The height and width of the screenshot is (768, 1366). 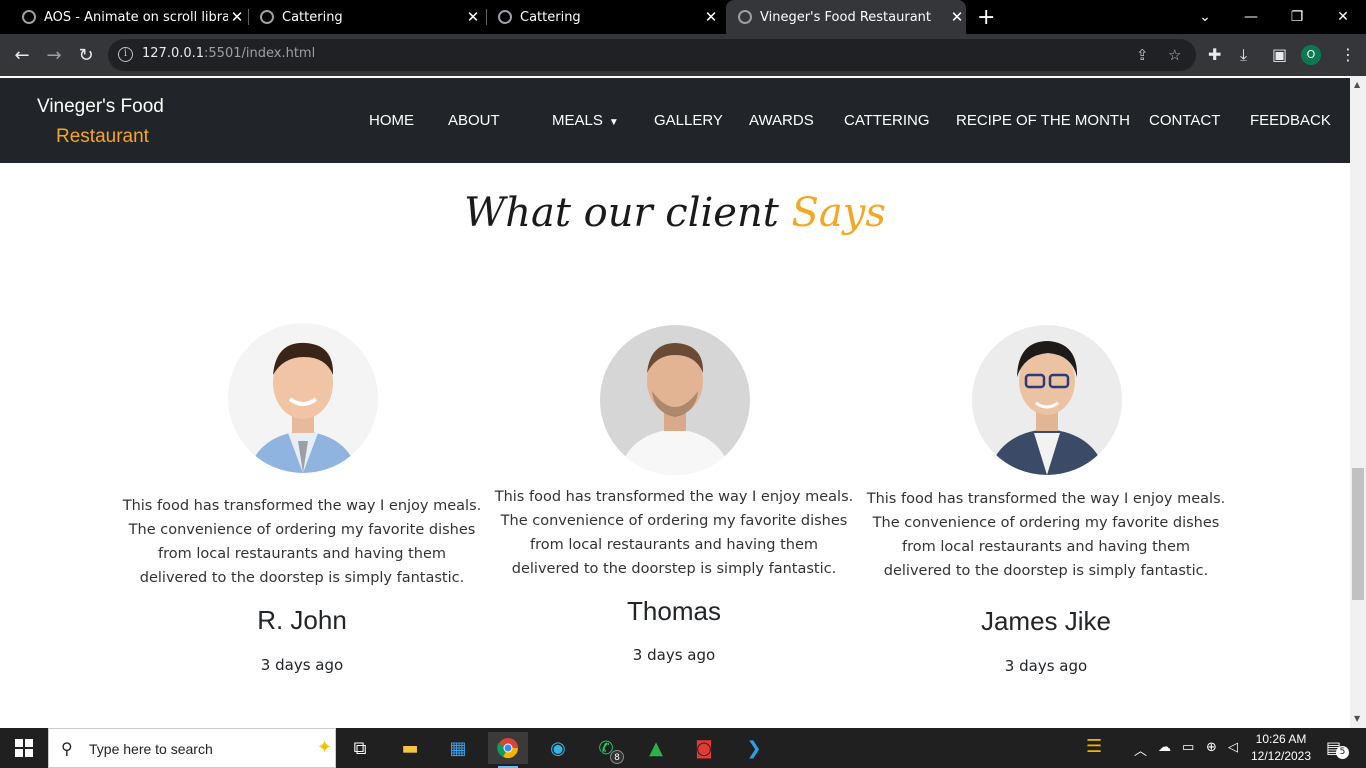 I want to click on nav-gallery: GALLERY, so click(x=688, y=120).